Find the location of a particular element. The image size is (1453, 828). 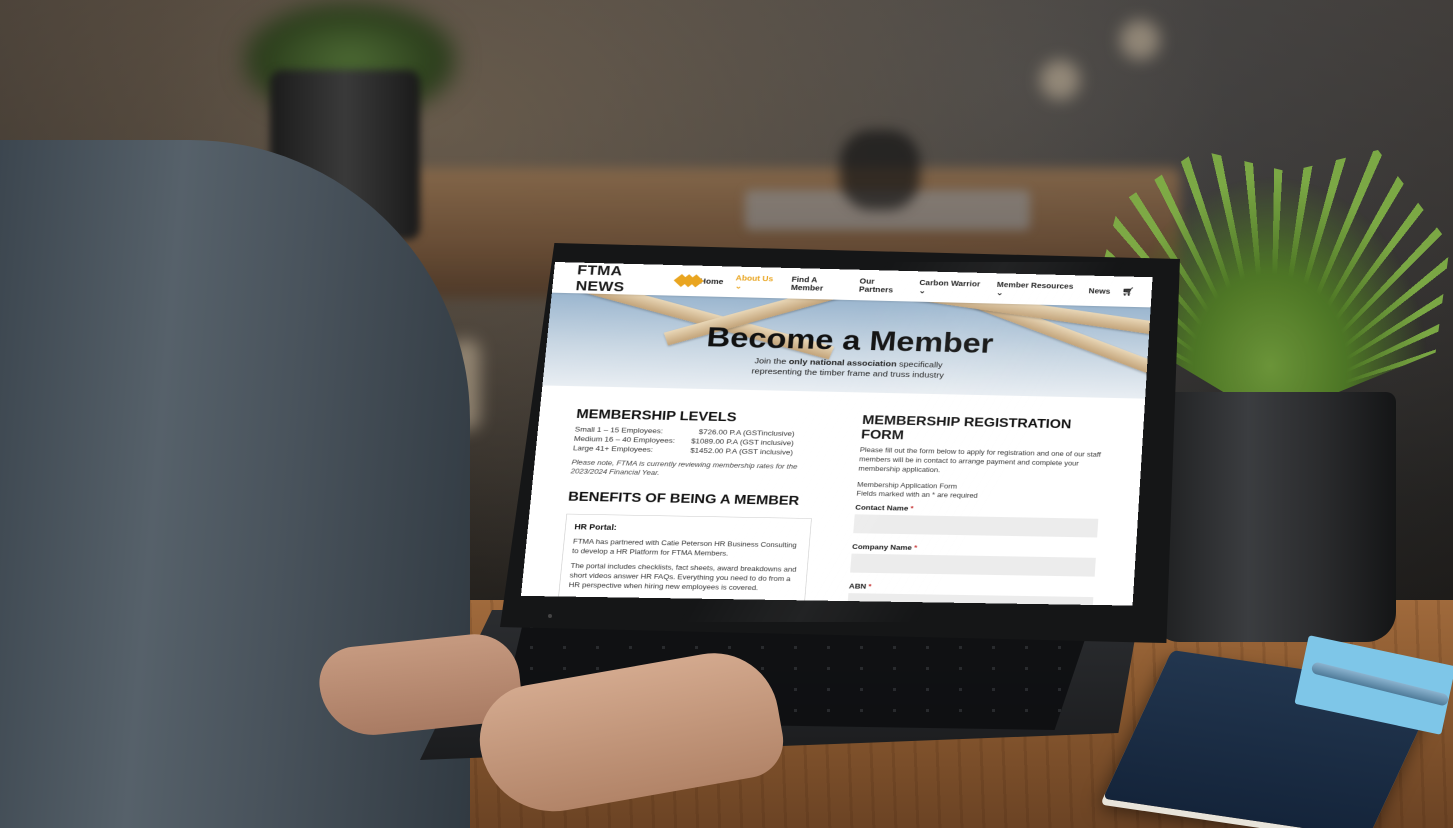

abn-label: ABN * is located at coordinates (976, 588).